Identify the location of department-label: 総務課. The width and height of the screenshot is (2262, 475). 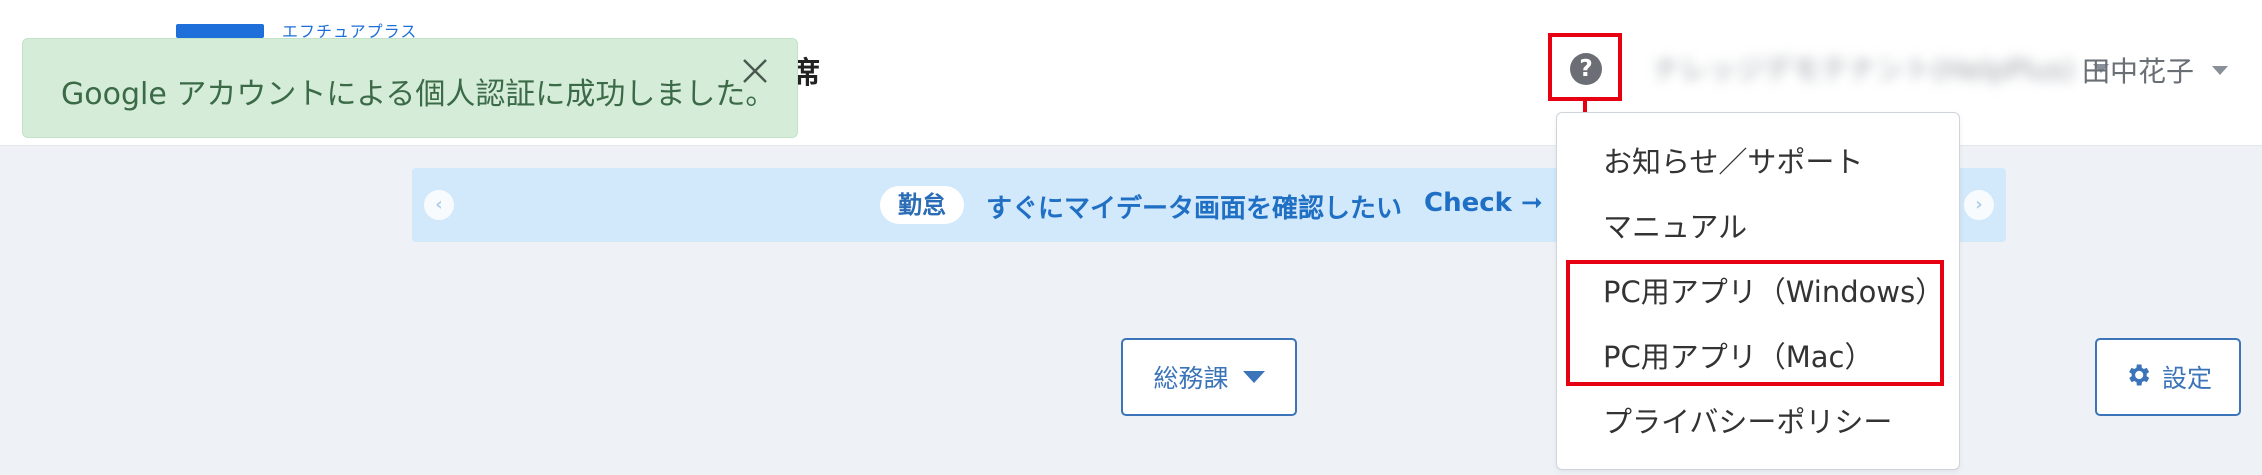
(1191, 378).